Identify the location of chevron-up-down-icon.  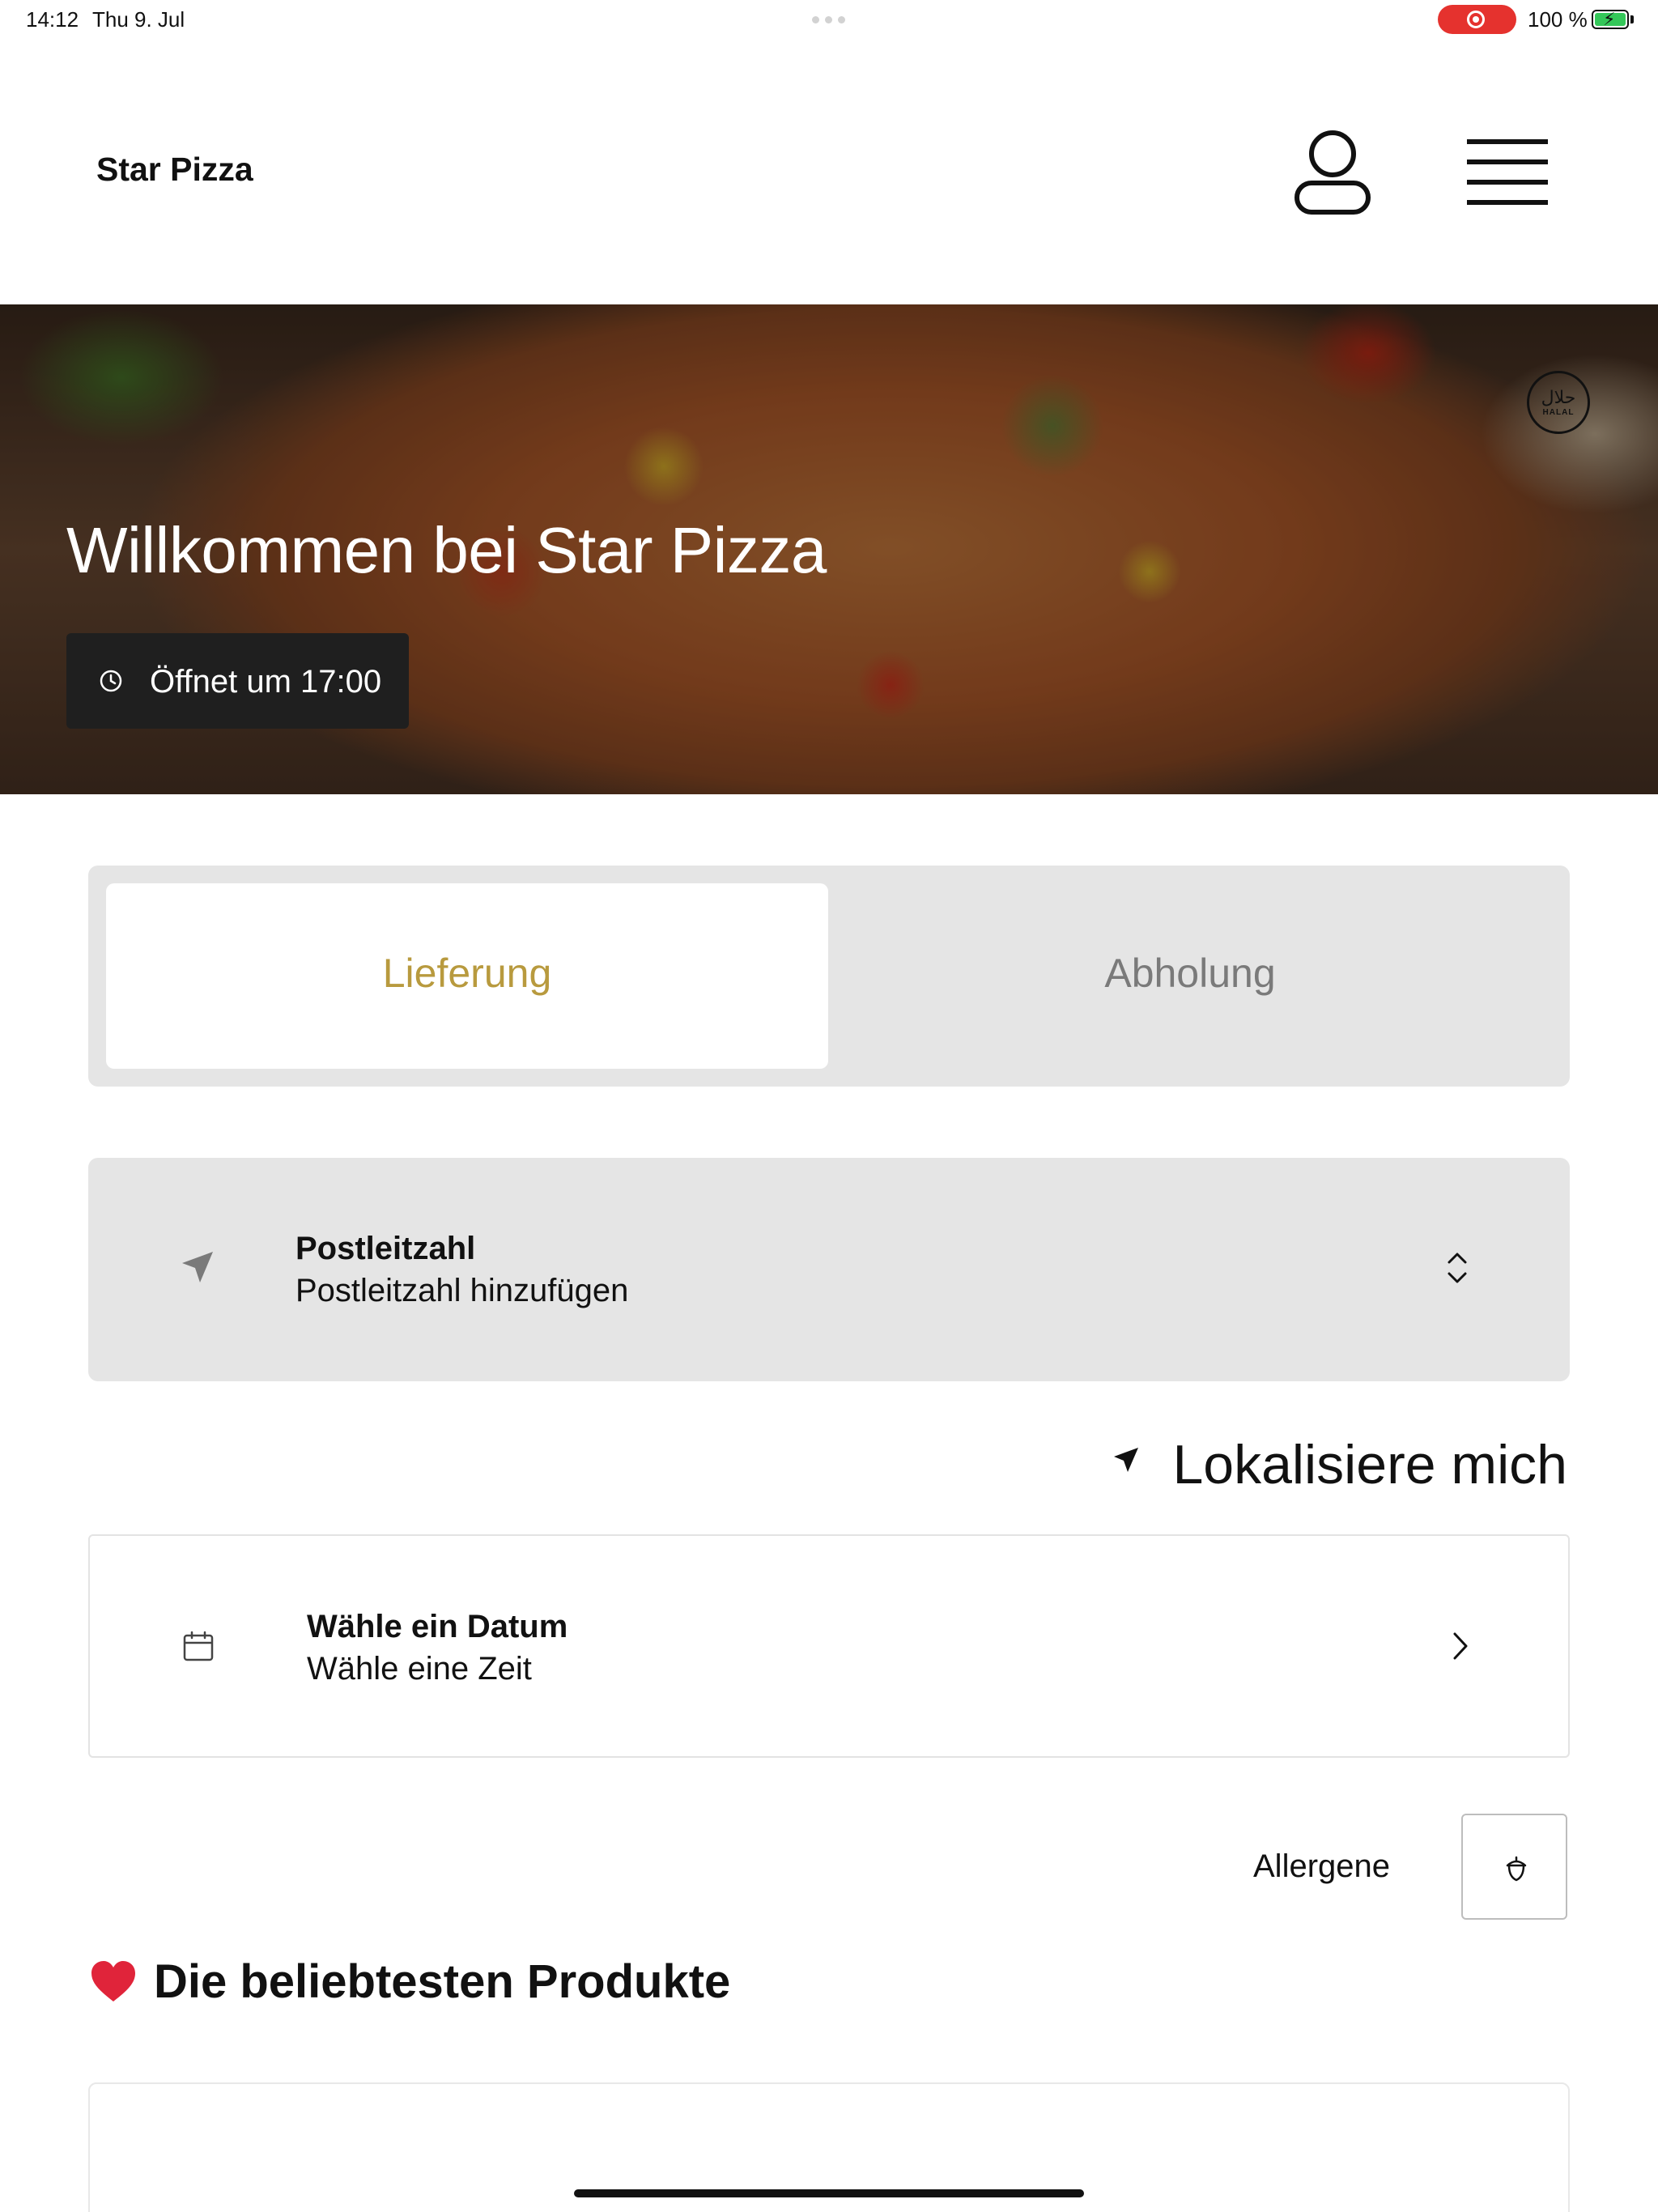
(1457, 1268).